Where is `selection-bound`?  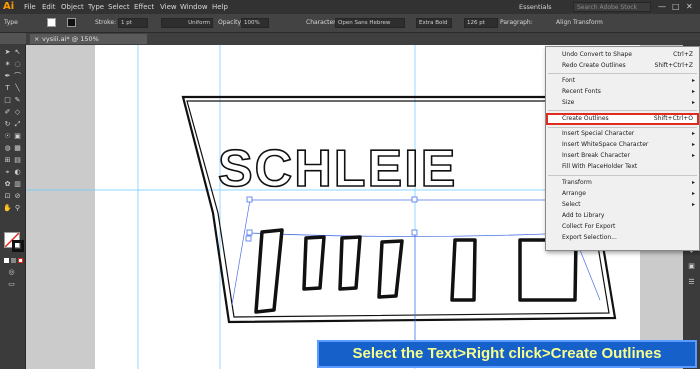 selection-bound is located at coordinates (241, 252).